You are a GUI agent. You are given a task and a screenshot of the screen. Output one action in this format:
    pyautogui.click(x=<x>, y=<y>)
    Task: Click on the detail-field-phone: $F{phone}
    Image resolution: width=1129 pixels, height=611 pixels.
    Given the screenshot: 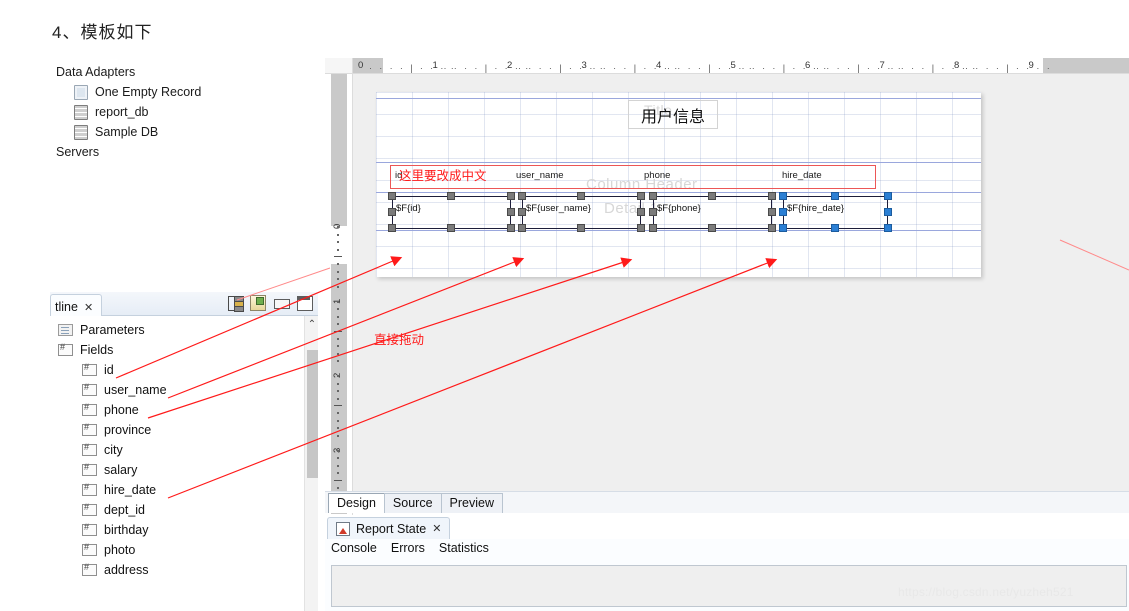 What is the action you would take?
    pyautogui.click(x=712, y=212)
    